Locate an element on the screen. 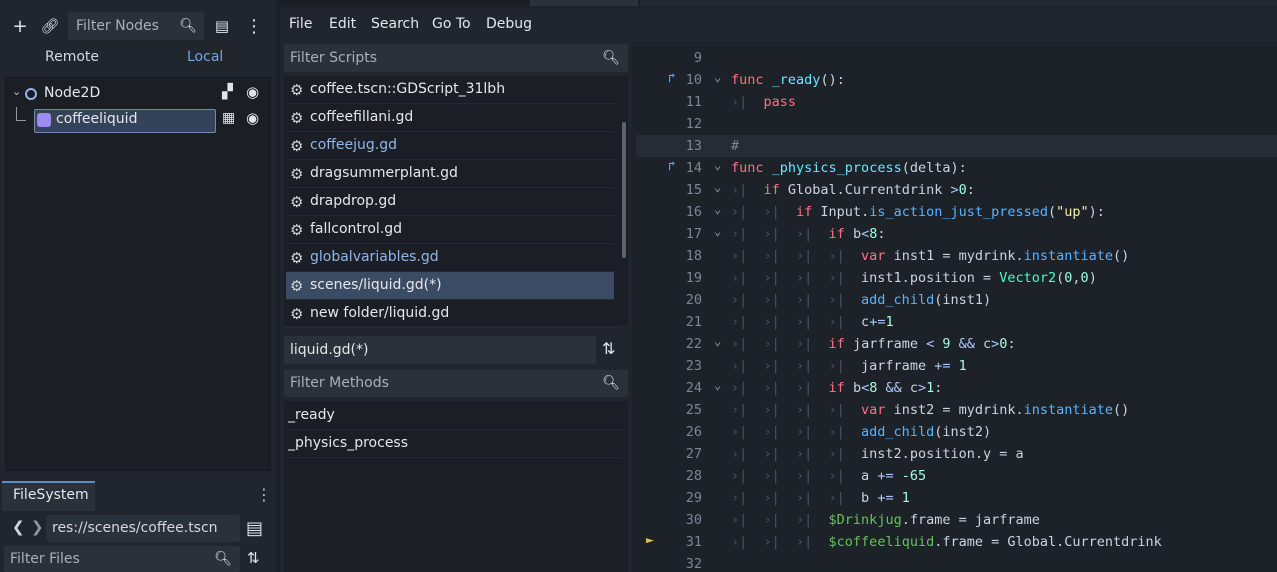 The height and width of the screenshot is (572, 1277). script-item: ⚙ drapdrop.gd is located at coordinates (450, 202).